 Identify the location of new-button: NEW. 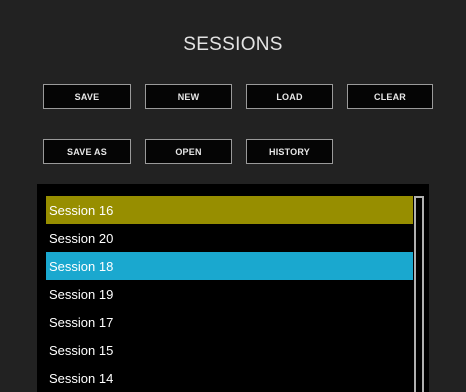
(188, 96).